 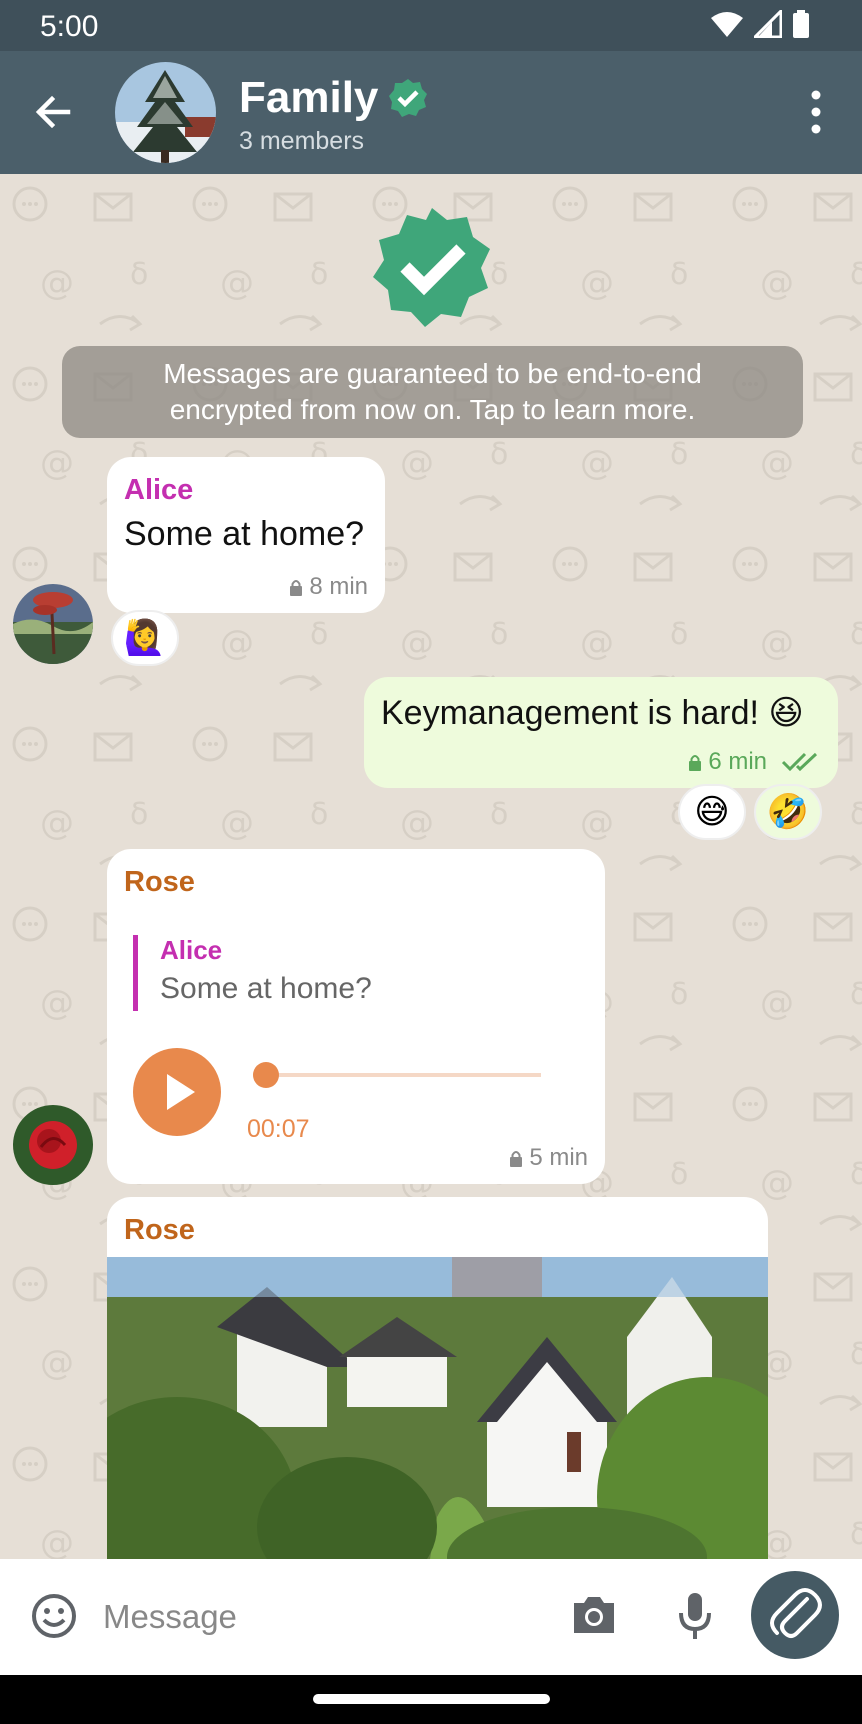 I want to click on message-text: Keymanagement is hard! 😆, so click(x=592, y=713).